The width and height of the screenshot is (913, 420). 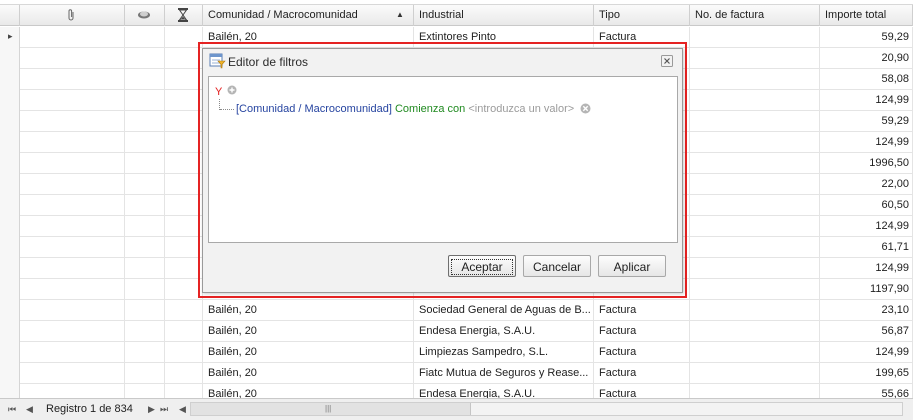 What do you see at coordinates (308, 15) in the screenshot?
I see `header-comunidad: Comunidad / Macrocomunidad ▲` at bounding box center [308, 15].